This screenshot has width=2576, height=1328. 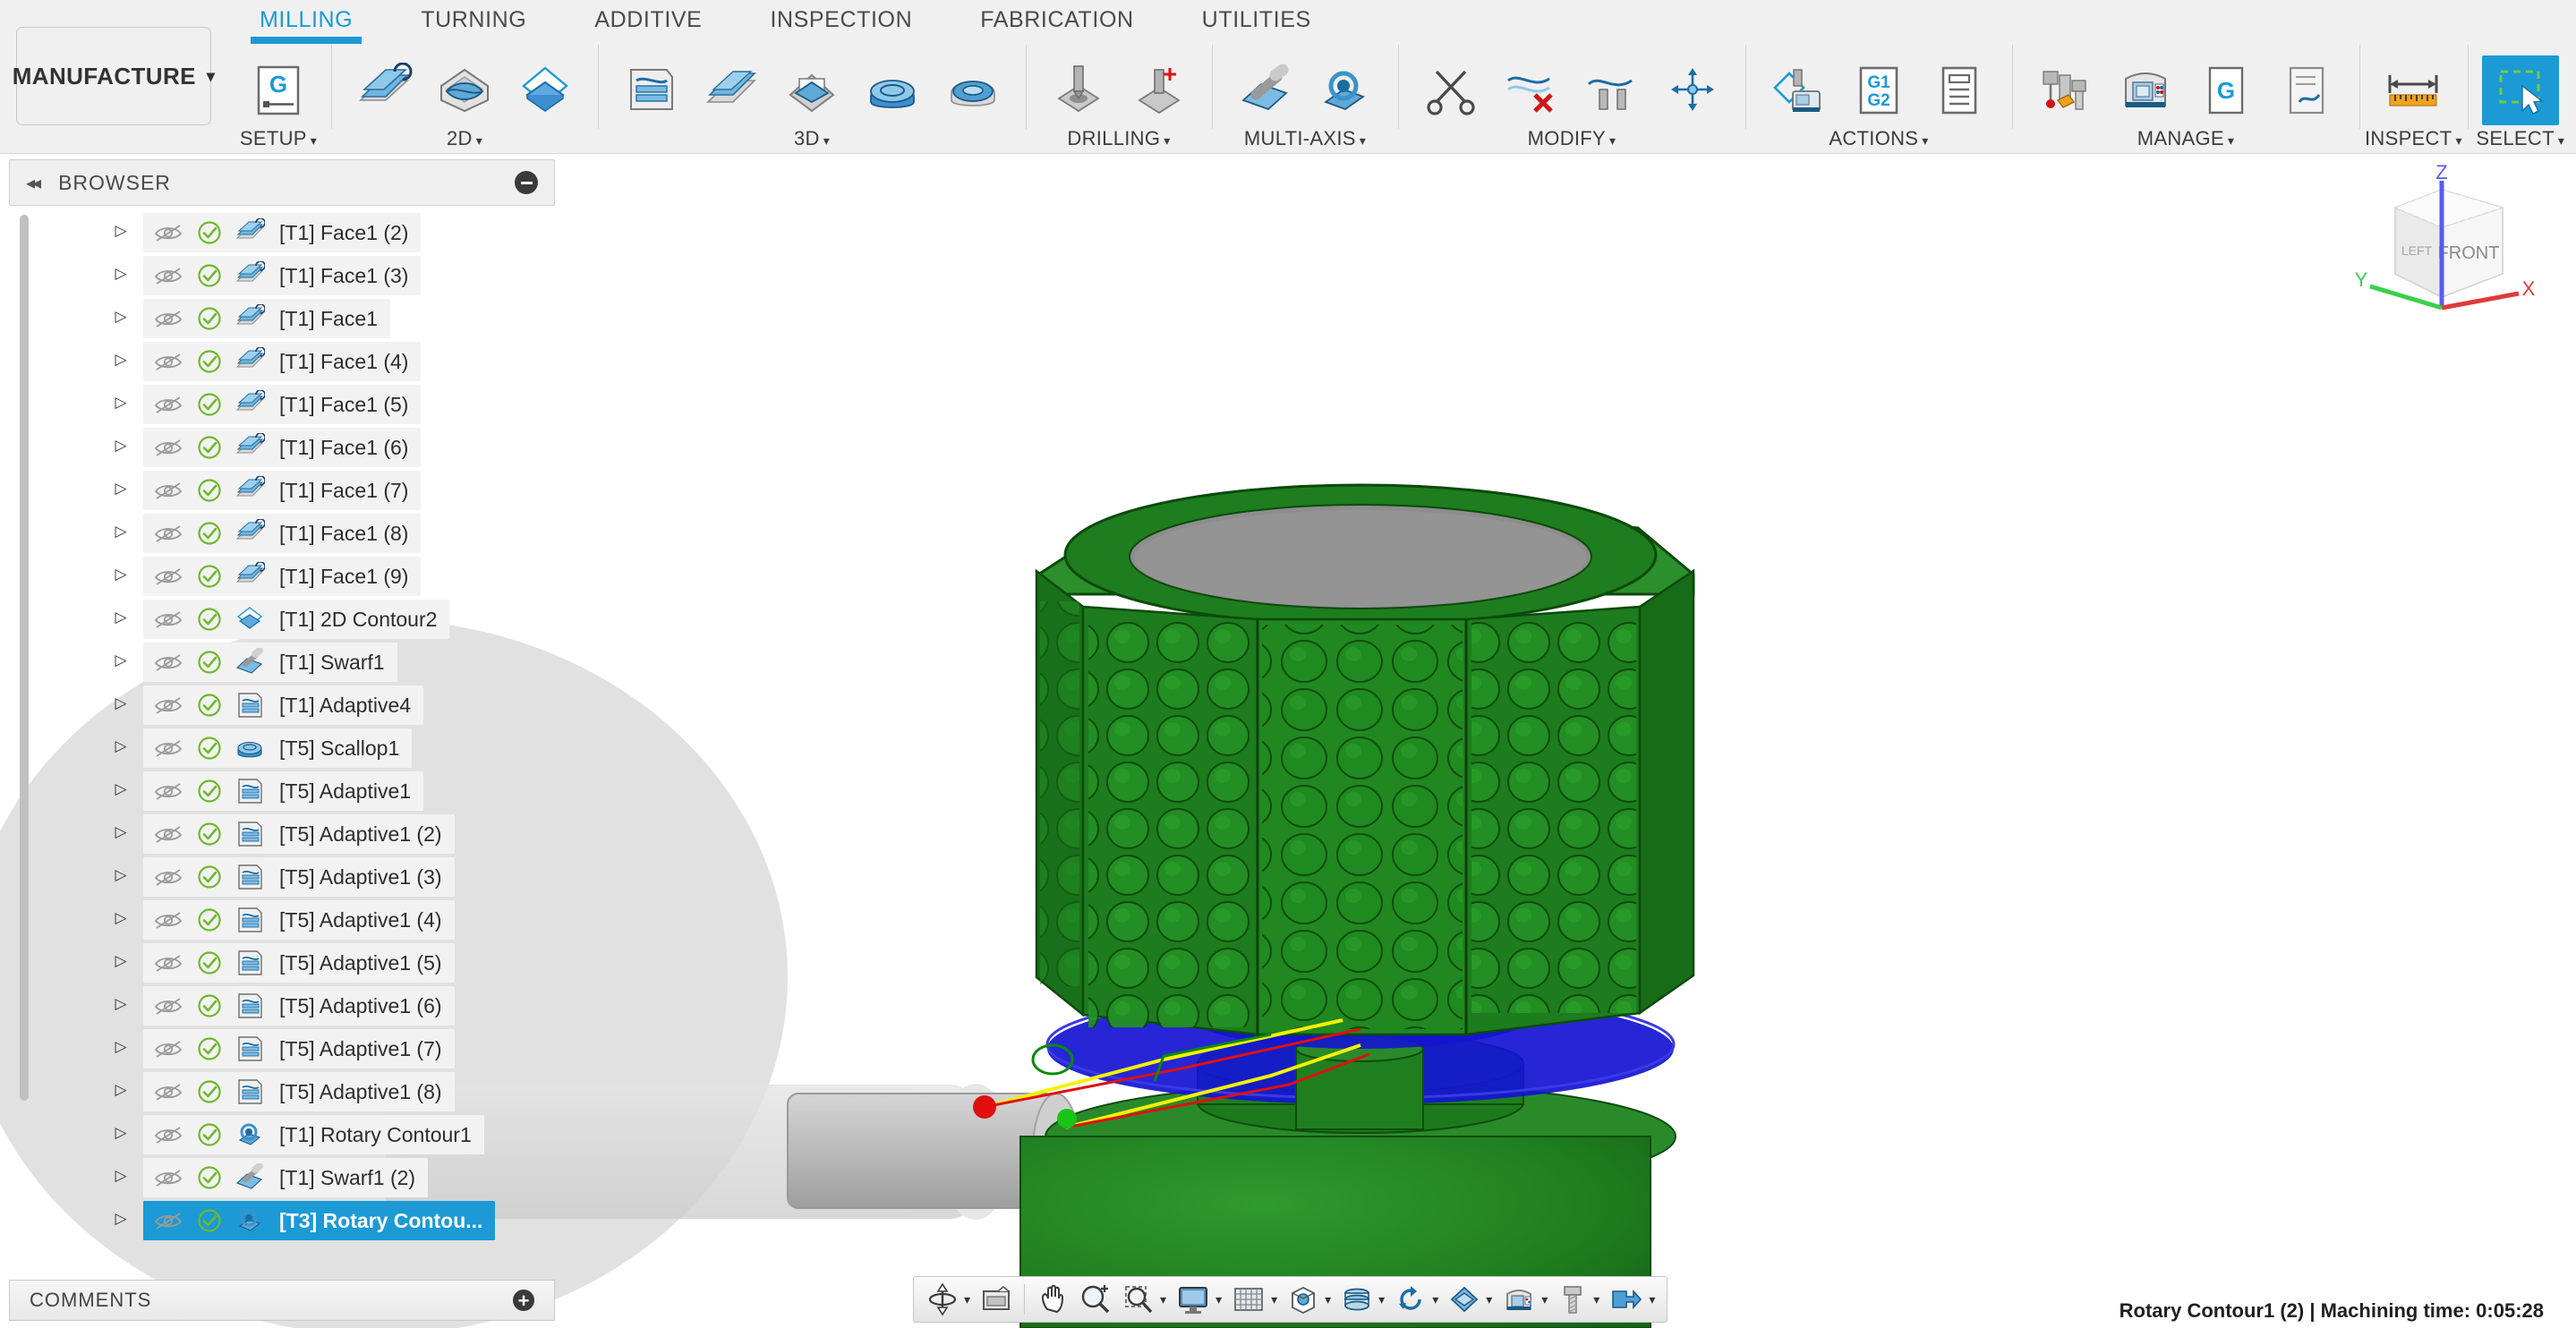 I want to click on operation-row-content: [T1] Face1 (5), so click(x=282, y=404).